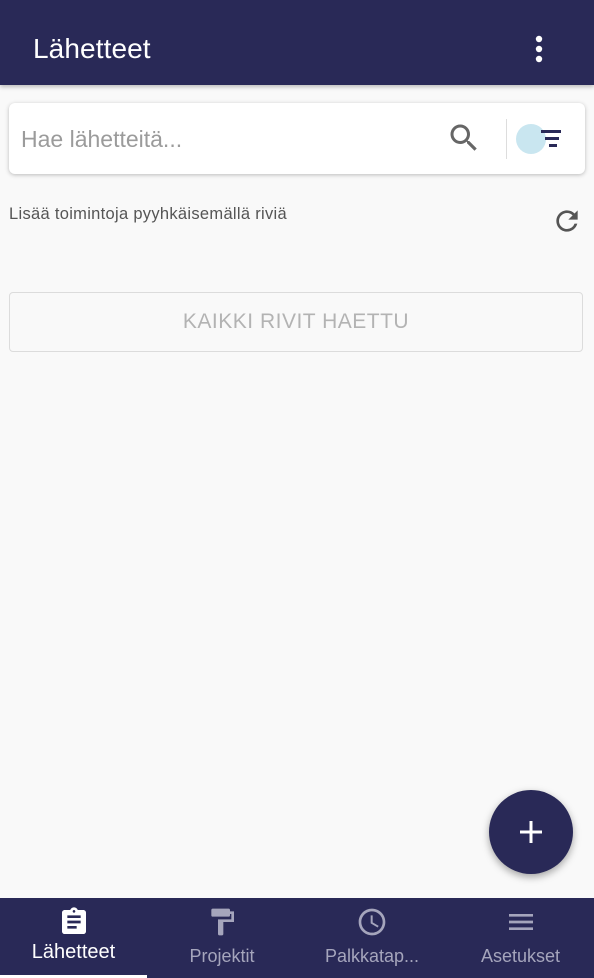  I want to click on nav-item-asetukset: Asetukset, so click(520, 938).